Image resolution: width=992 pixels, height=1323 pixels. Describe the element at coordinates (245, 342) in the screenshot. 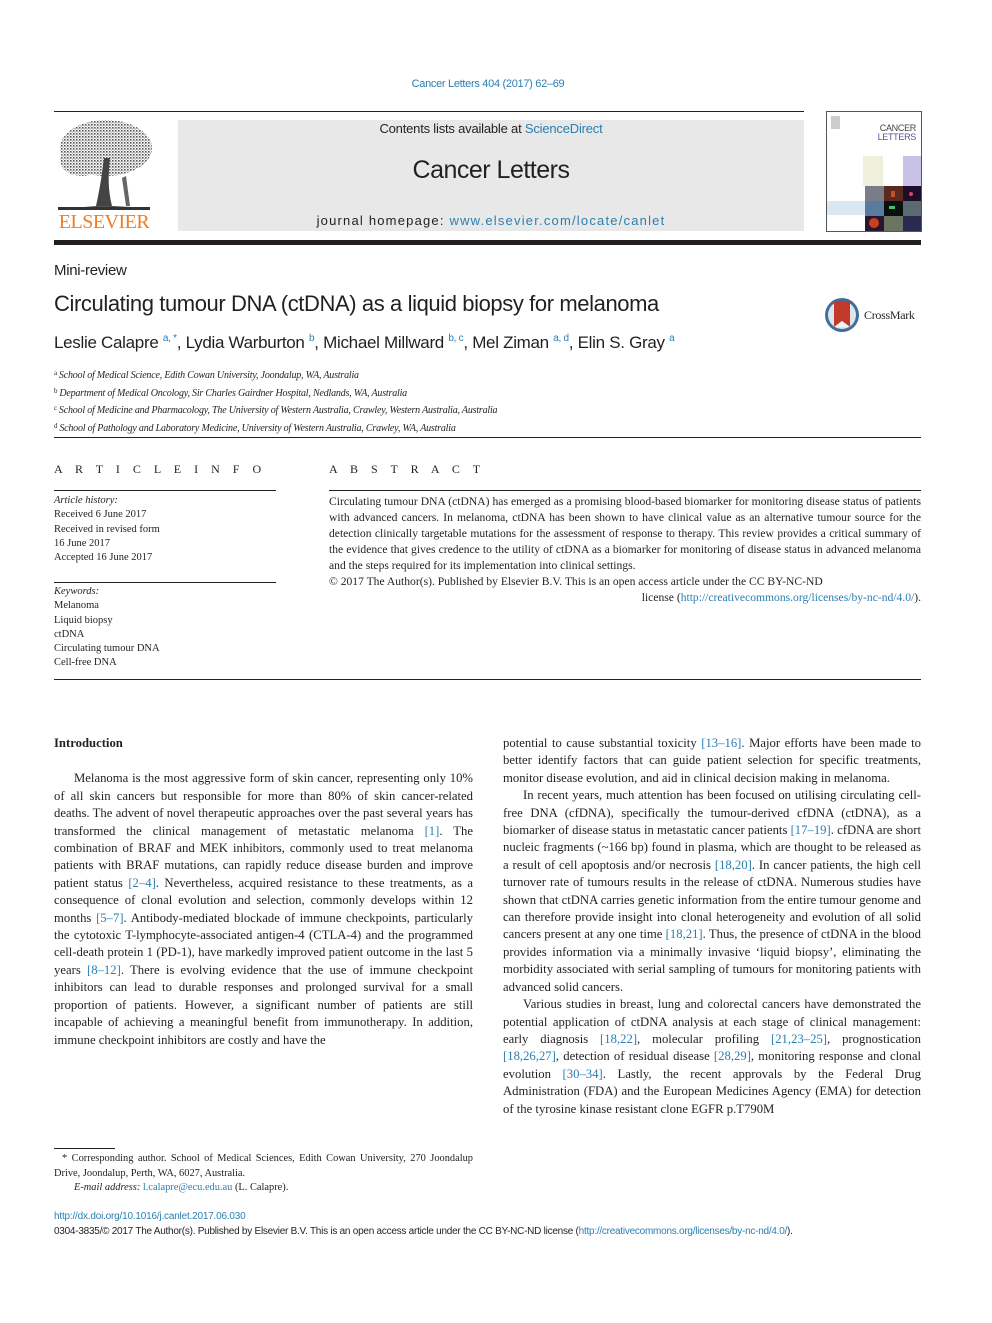

I see `author-name: Lydia Warburton` at that location.